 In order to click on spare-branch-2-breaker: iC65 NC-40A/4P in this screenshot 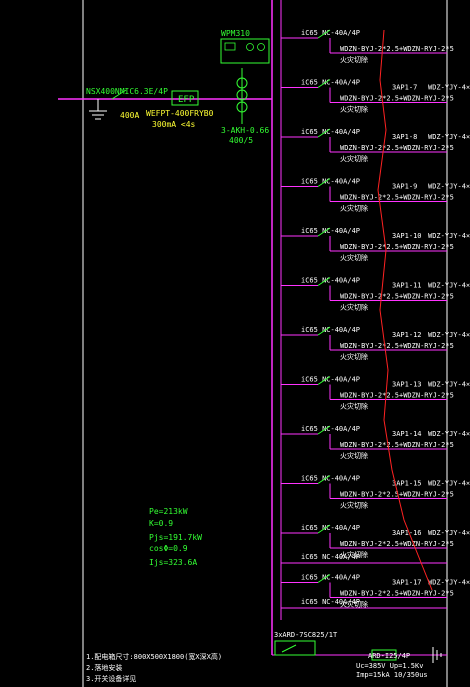, I will do `click(330, 602)`.